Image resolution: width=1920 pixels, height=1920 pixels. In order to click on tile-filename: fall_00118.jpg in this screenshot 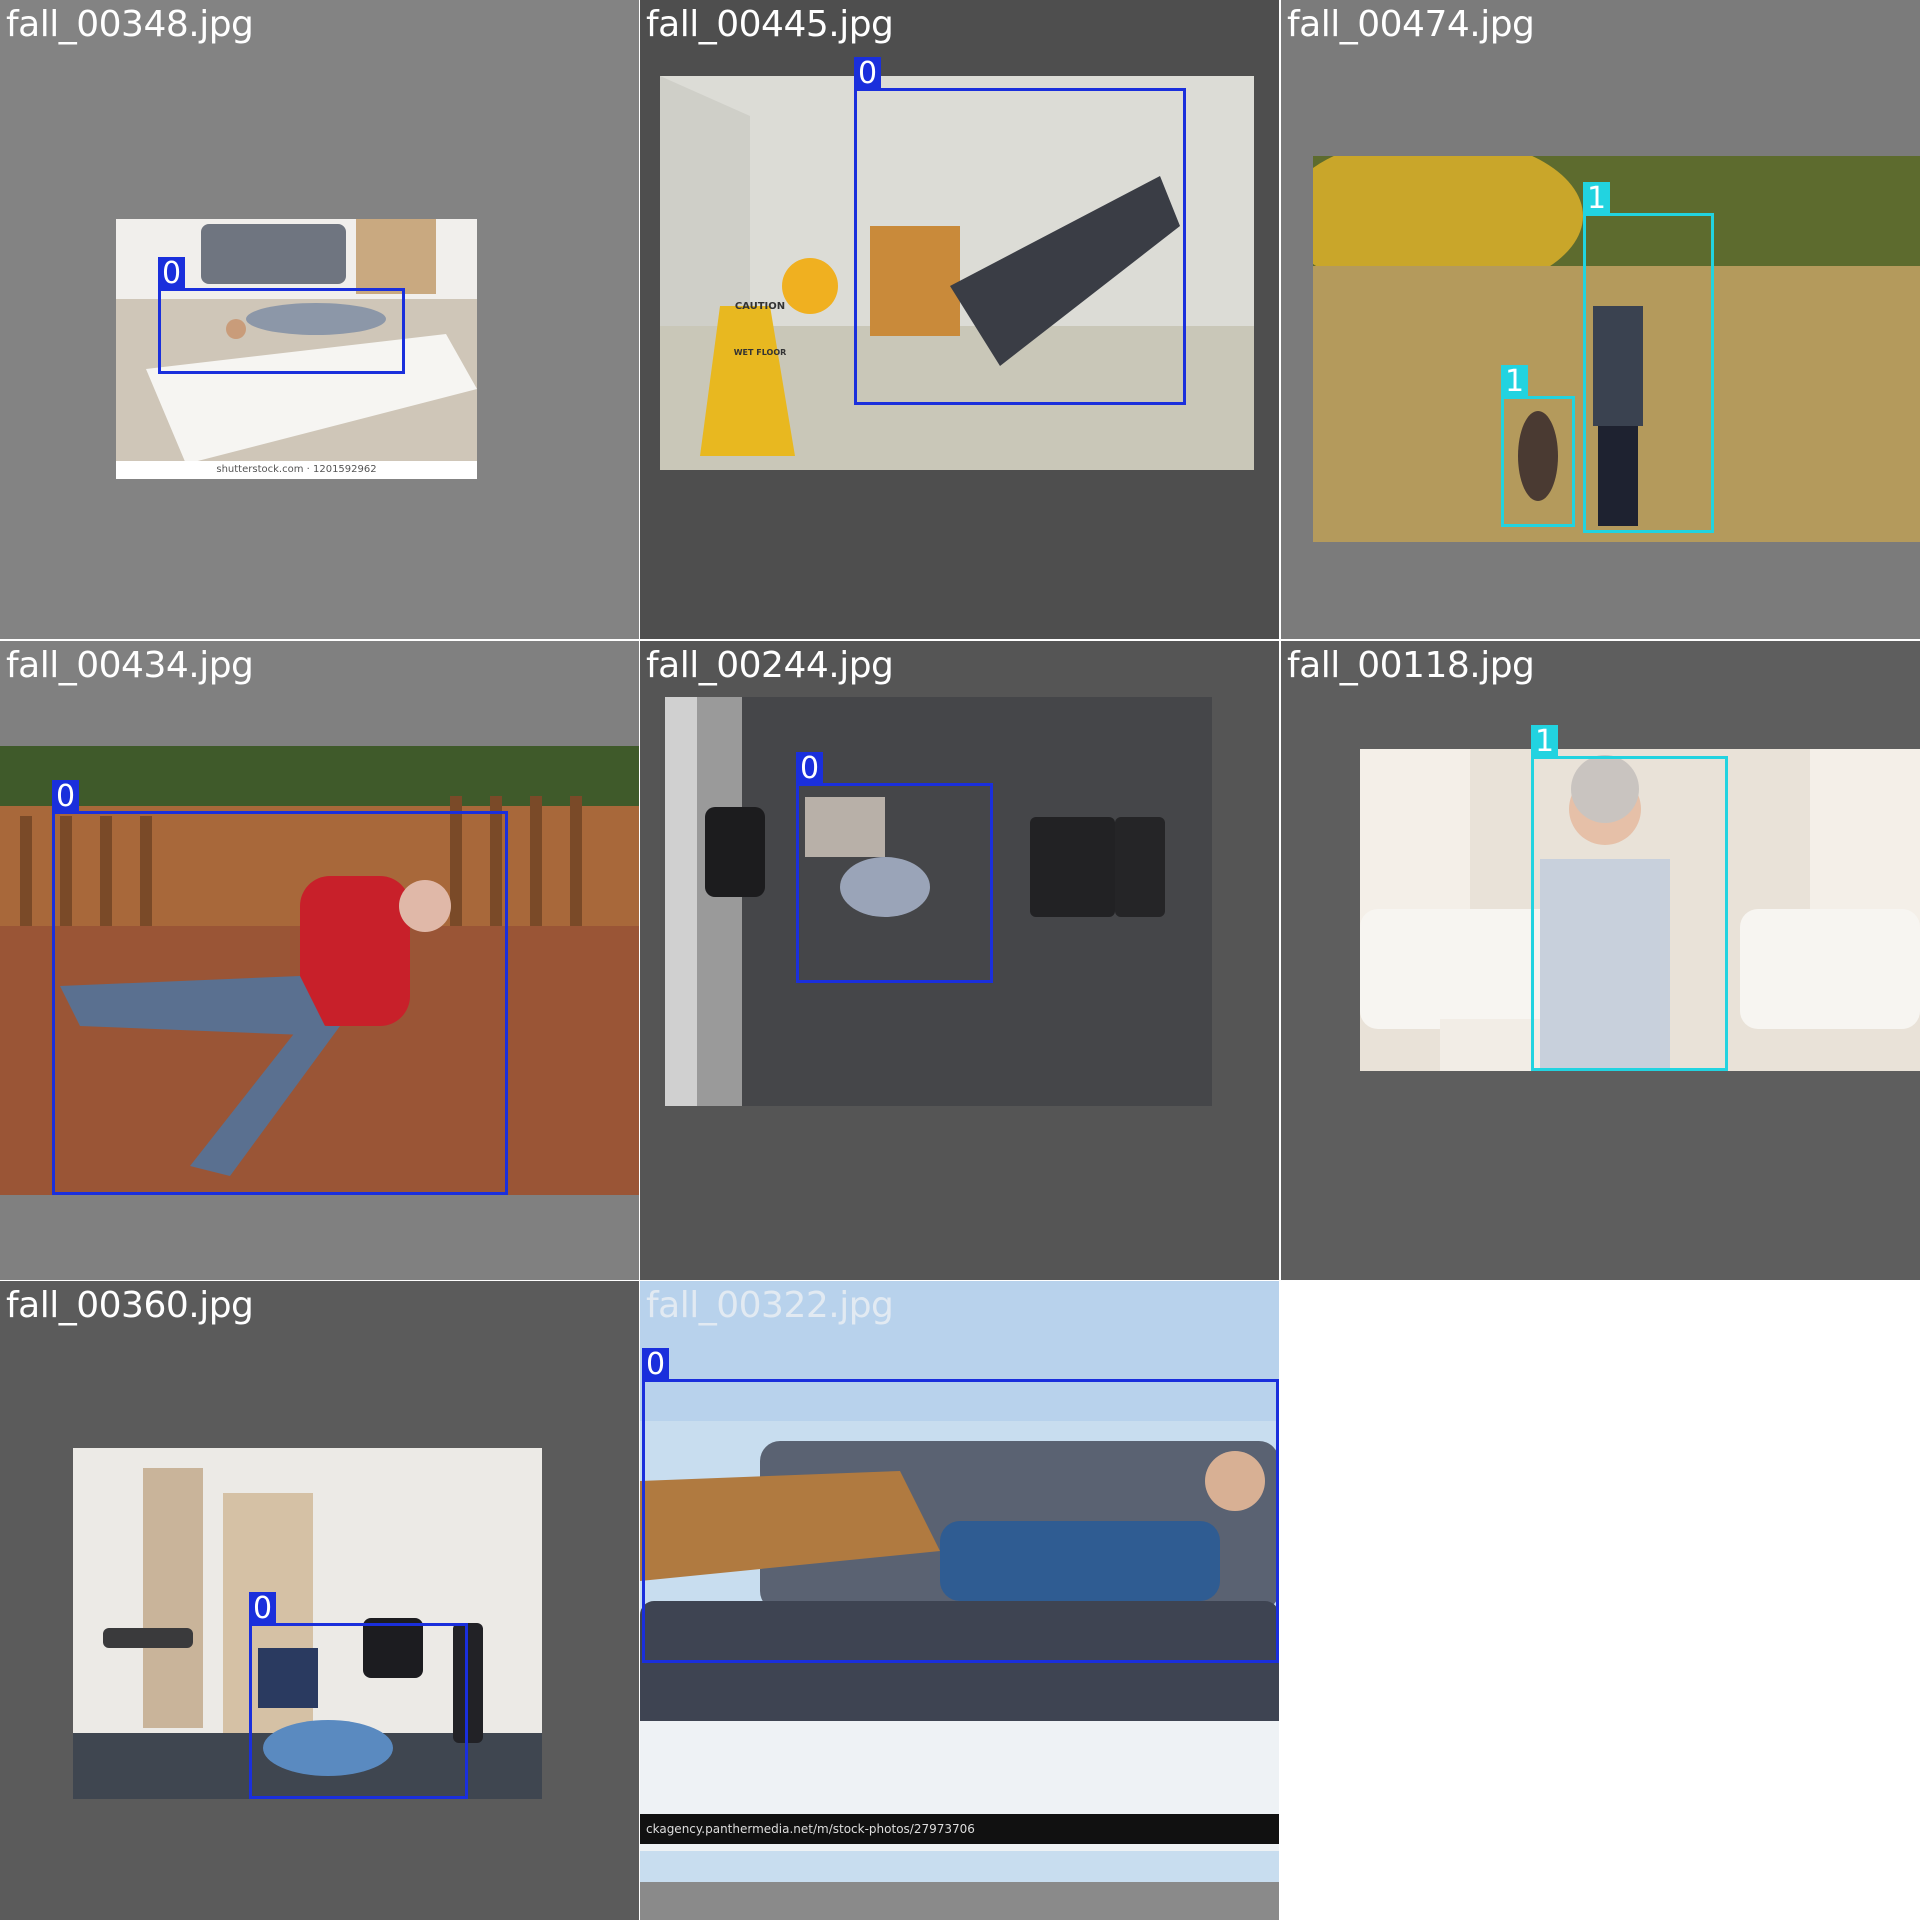, I will do `click(1411, 665)`.